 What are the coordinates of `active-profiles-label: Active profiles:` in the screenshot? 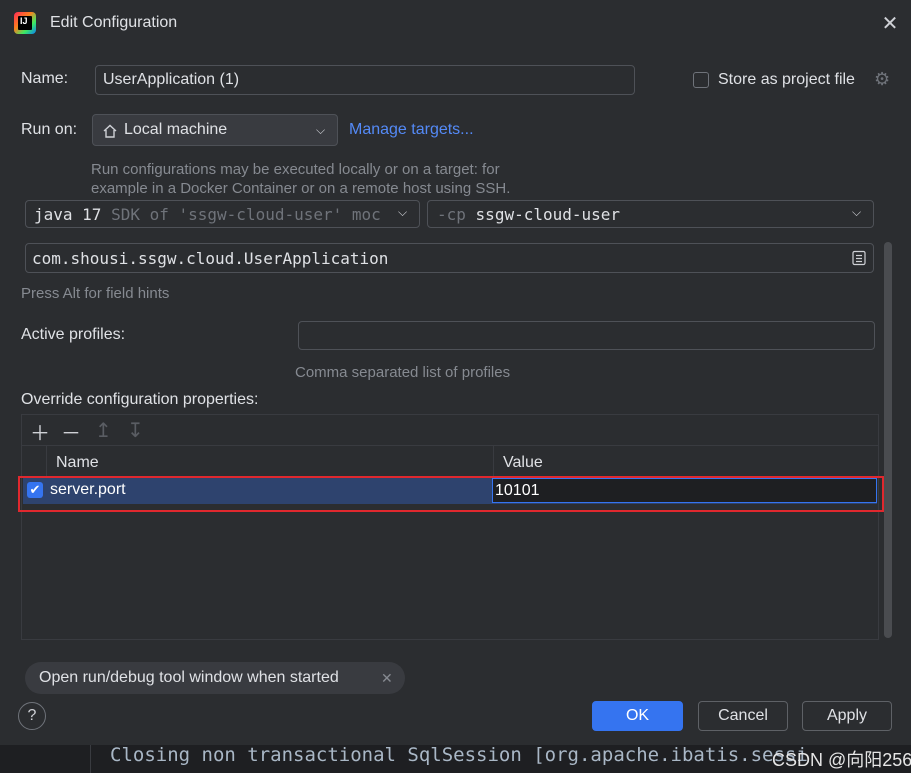 It's located at (73, 334).